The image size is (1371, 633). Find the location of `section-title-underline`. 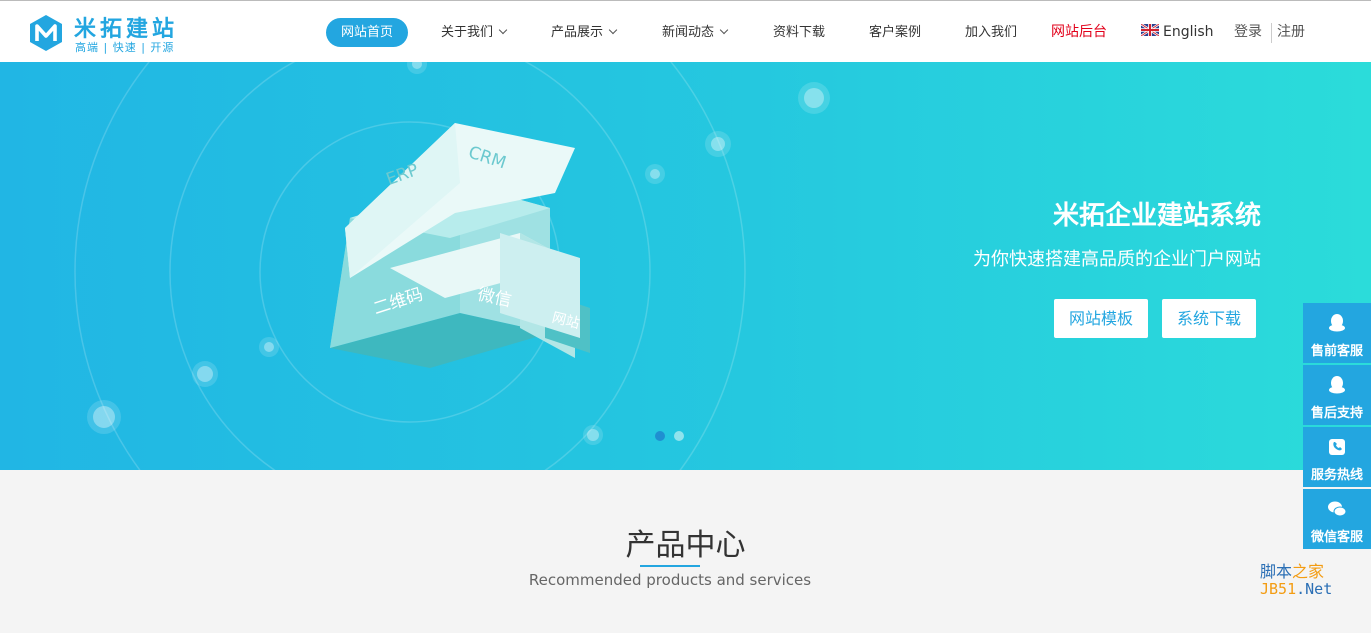

section-title-underline is located at coordinates (670, 566).